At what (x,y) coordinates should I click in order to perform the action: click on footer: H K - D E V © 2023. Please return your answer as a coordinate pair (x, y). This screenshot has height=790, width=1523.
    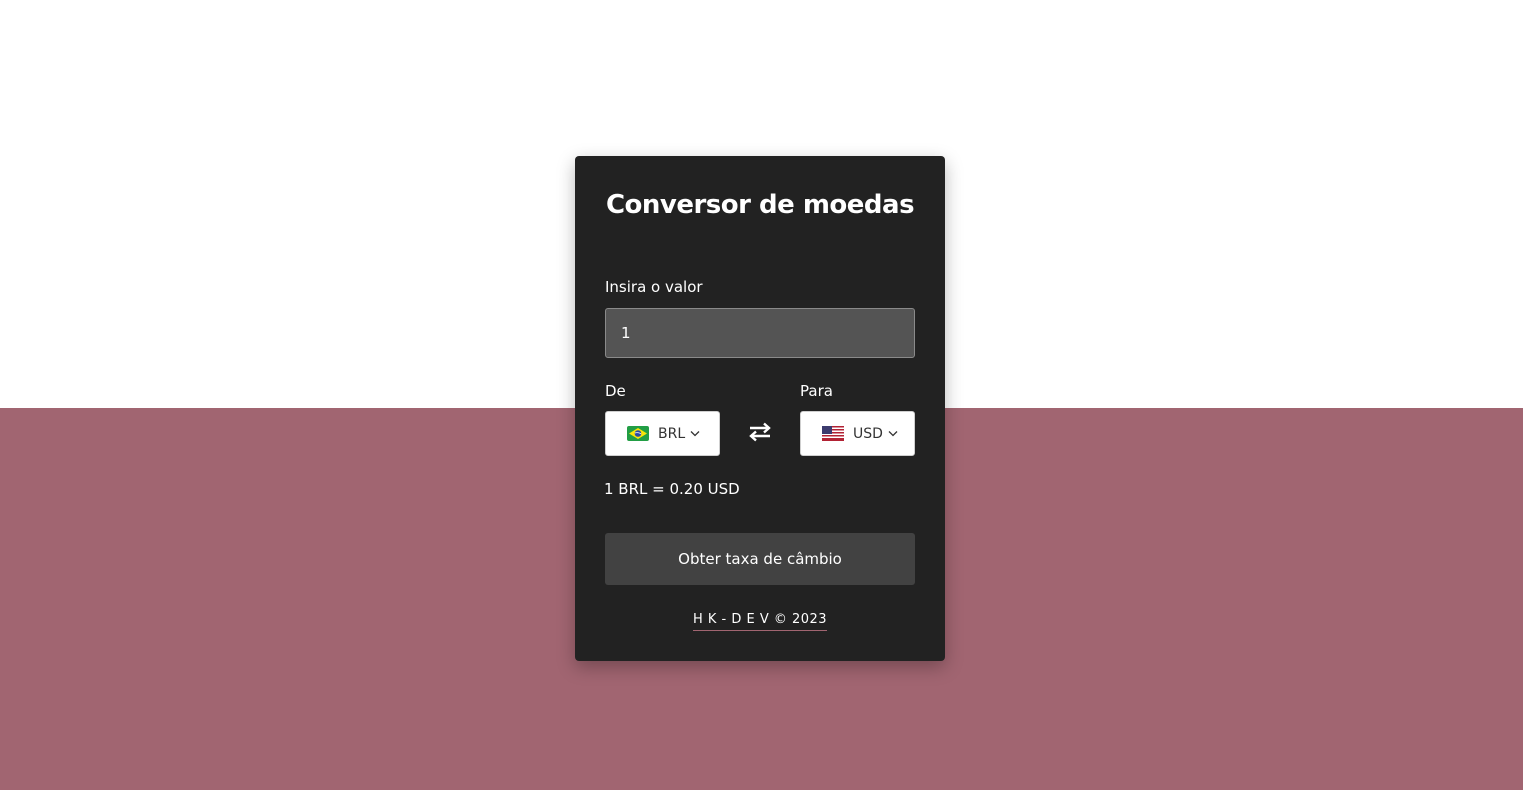
    Looking at the image, I should click on (760, 619).